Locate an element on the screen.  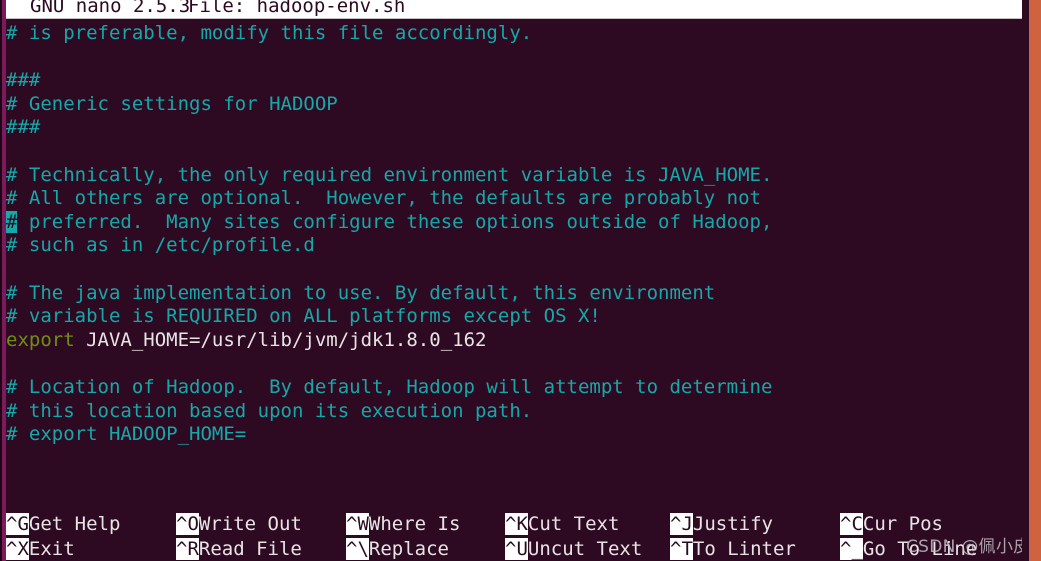
shortcut-label: Replace is located at coordinates (408, 548).